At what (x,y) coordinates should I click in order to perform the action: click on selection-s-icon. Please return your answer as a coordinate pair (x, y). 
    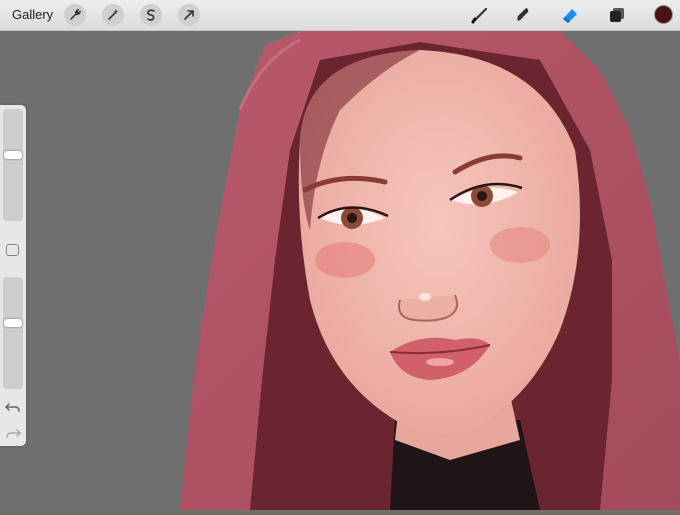
    Looking at the image, I should click on (151, 15).